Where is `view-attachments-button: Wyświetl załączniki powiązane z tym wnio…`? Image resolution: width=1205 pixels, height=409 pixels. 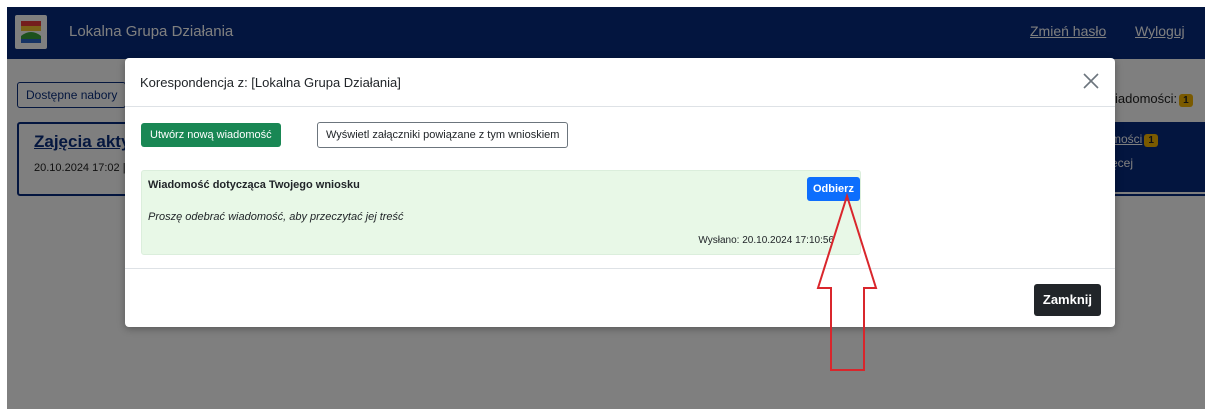 view-attachments-button: Wyświetl załączniki powiązane z tym wnio… is located at coordinates (443, 135).